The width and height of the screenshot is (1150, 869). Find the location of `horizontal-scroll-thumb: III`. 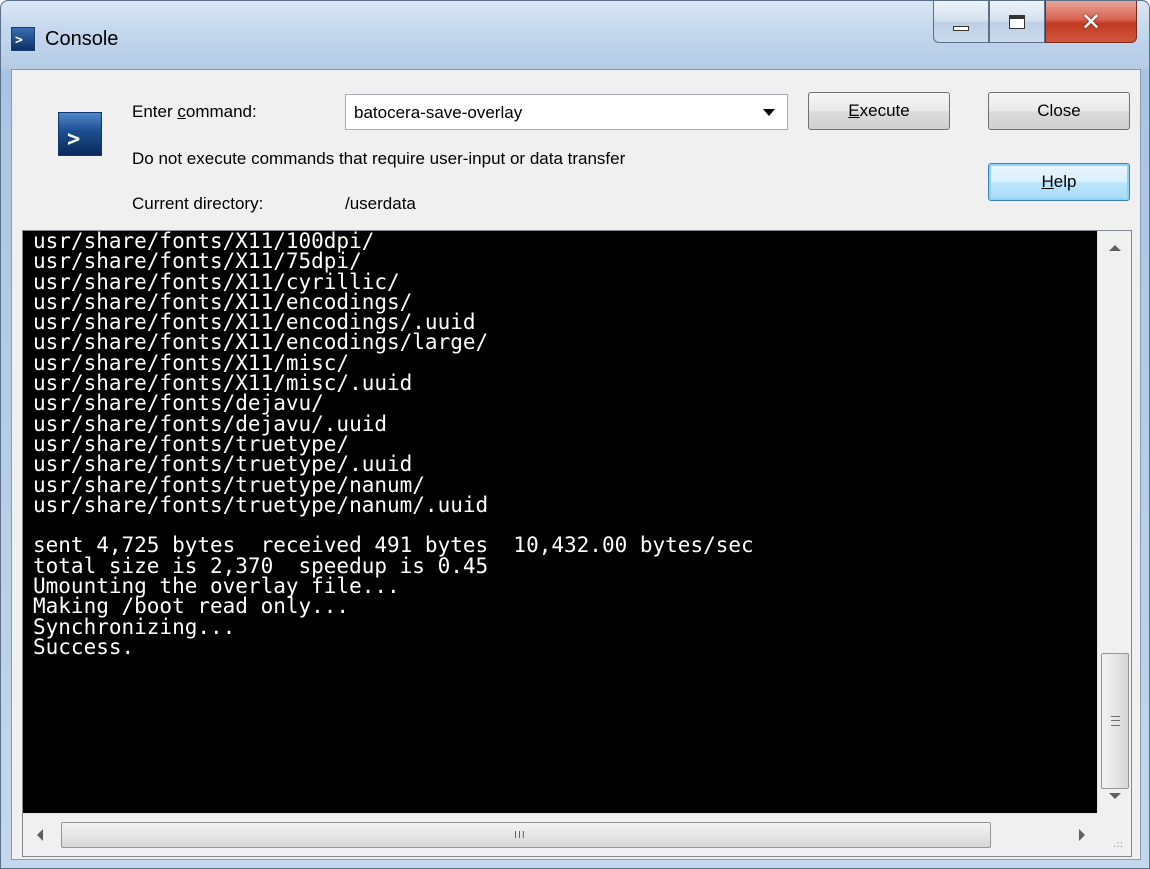

horizontal-scroll-thumb: III is located at coordinates (526, 835).